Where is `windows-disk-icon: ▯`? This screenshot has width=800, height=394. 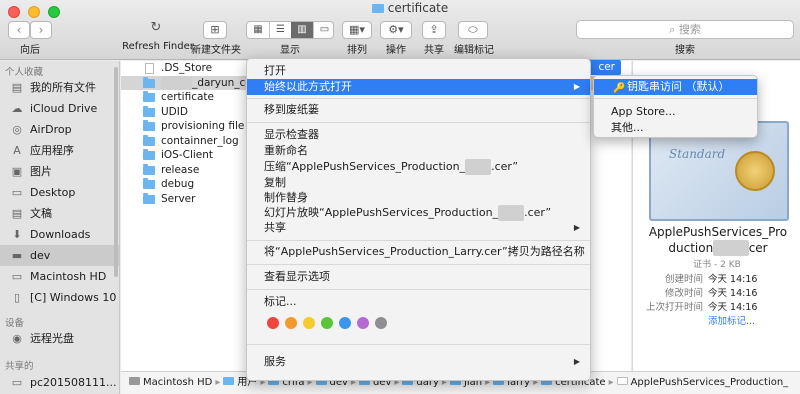
windows-disk-icon: ▯ is located at coordinates (17, 297).